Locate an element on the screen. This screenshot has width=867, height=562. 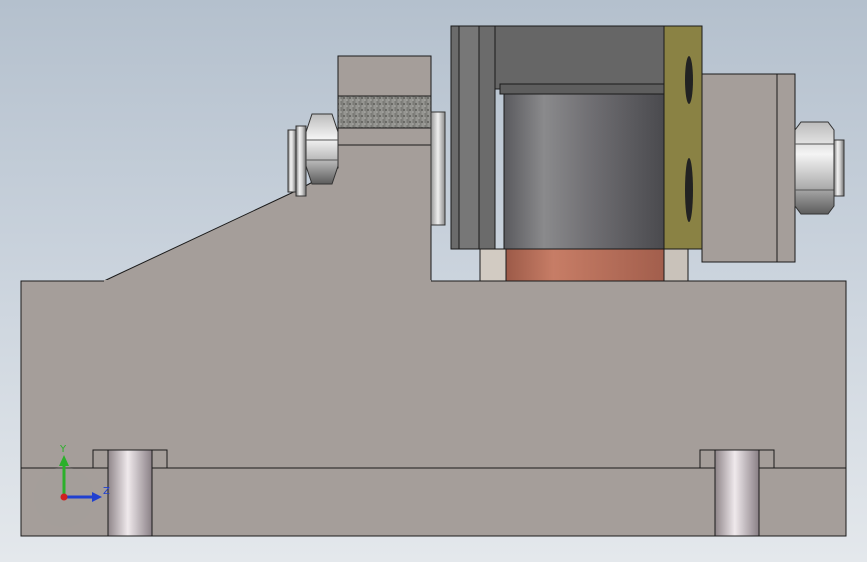
left-washer is located at coordinates (438, 168).